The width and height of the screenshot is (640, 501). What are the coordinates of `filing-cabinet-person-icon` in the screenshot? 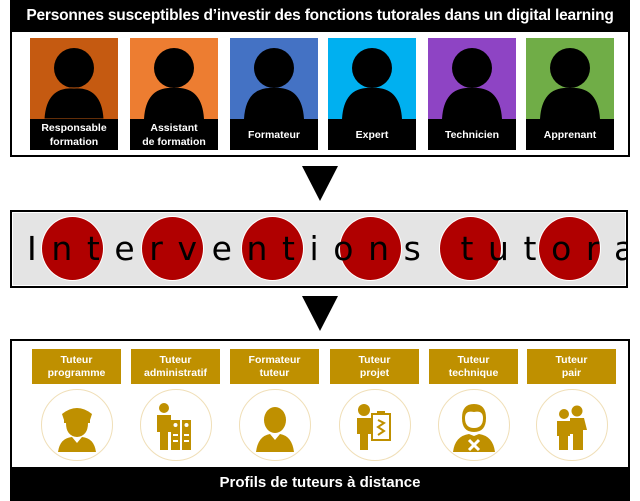 It's located at (174, 426).